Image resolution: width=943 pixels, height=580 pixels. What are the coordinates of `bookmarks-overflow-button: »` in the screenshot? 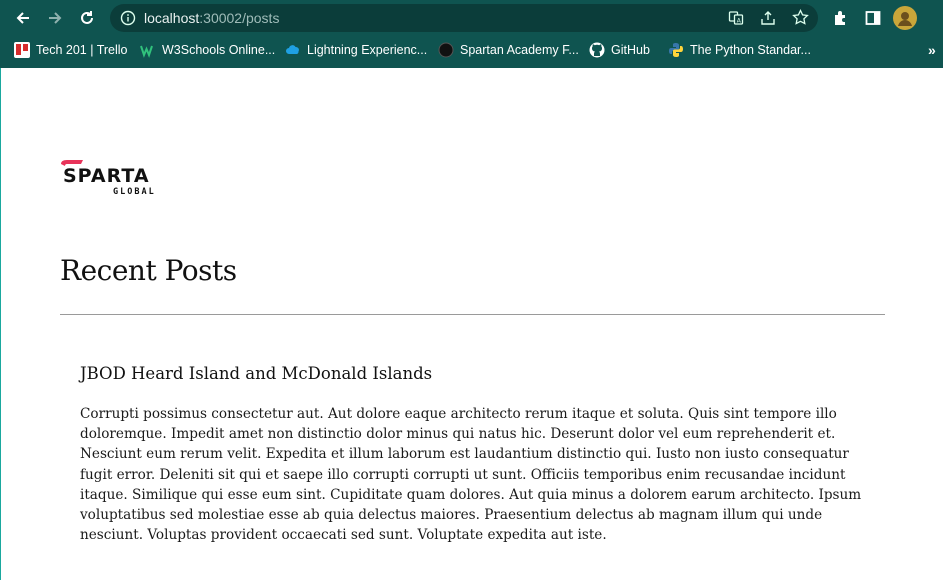 It's located at (932, 50).